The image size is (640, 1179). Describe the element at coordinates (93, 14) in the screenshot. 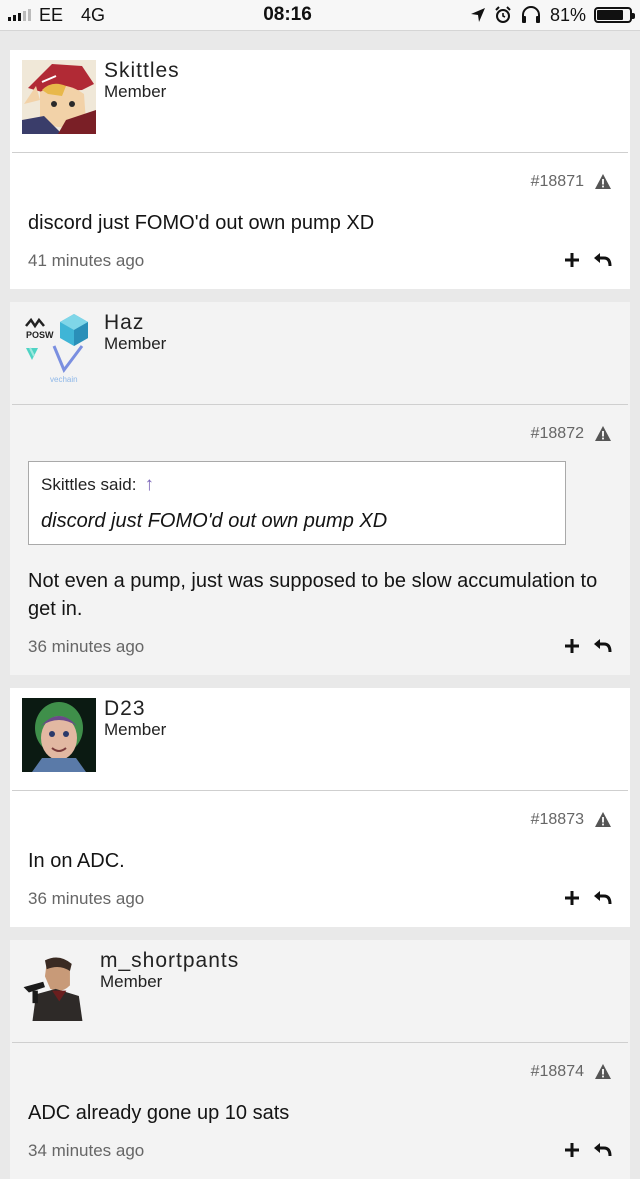

I see `network-label: 4G` at that location.